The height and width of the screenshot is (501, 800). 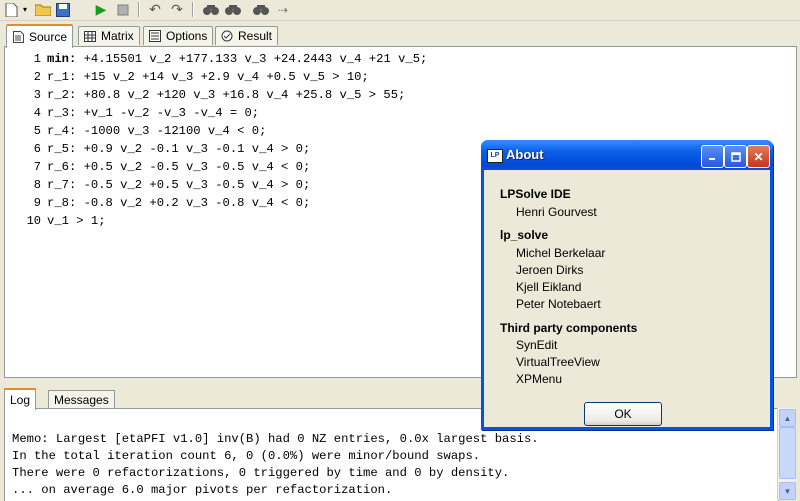 What do you see at coordinates (37, 77) in the screenshot?
I see `line-number: 2` at bounding box center [37, 77].